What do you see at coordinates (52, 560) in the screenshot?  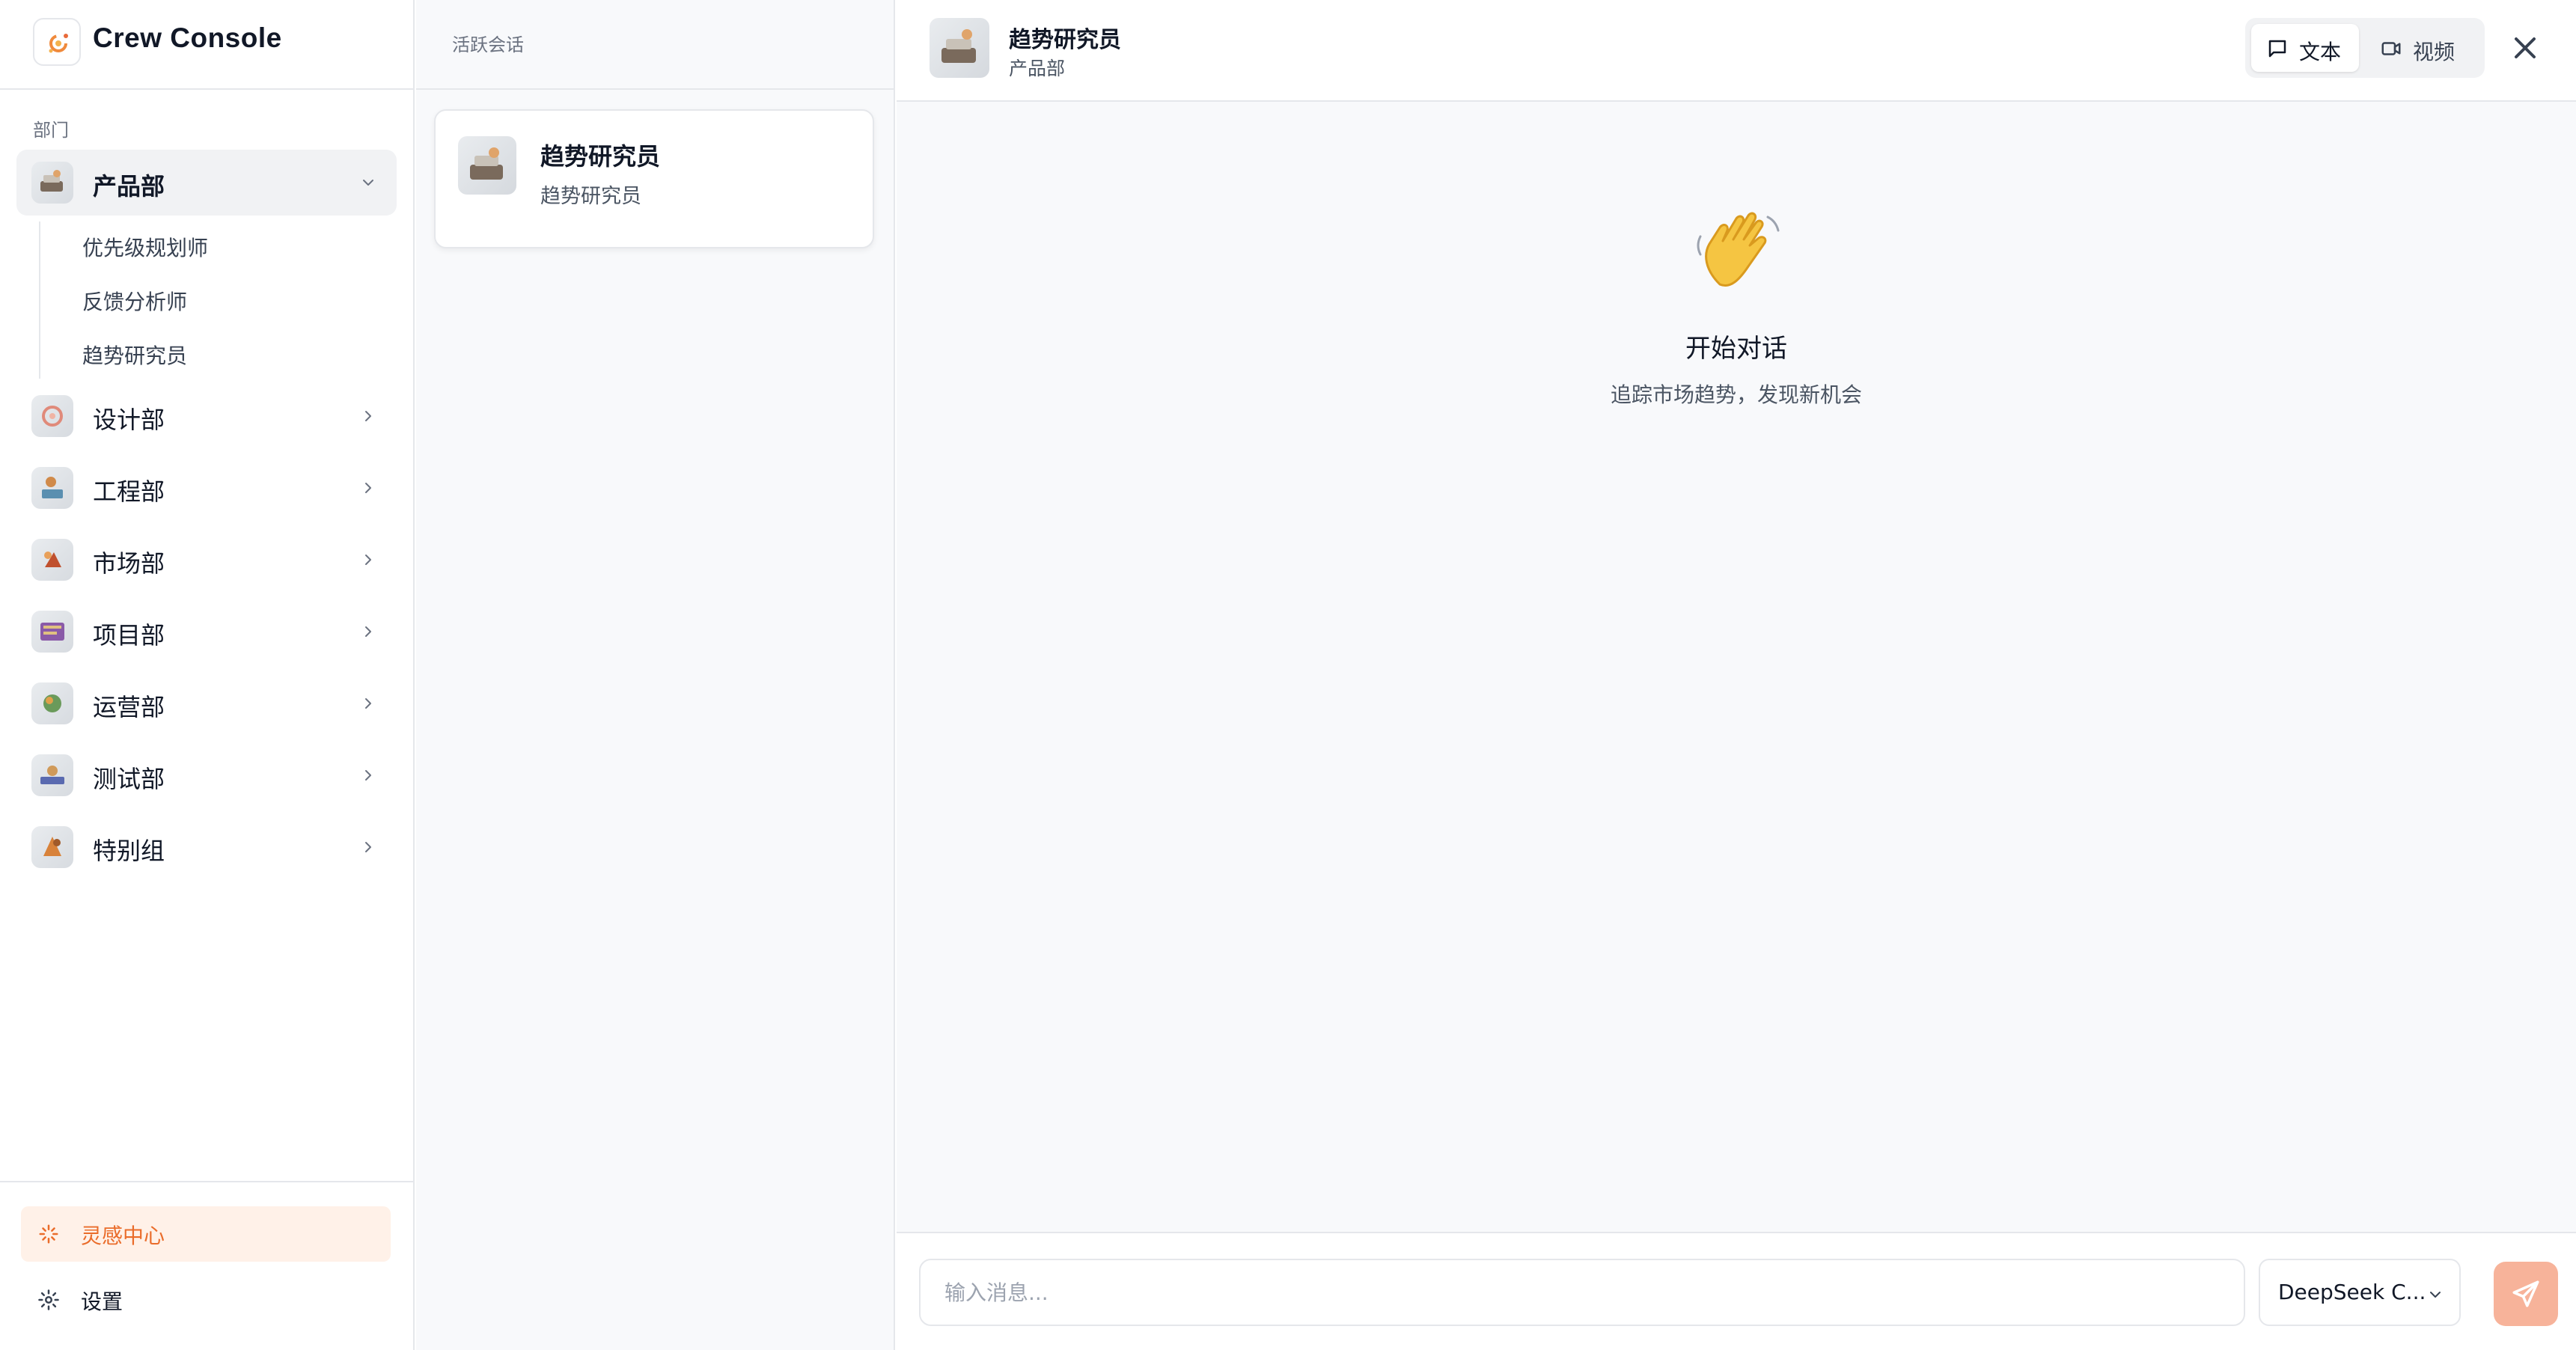 I see `dept-marketing-avatar` at bounding box center [52, 560].